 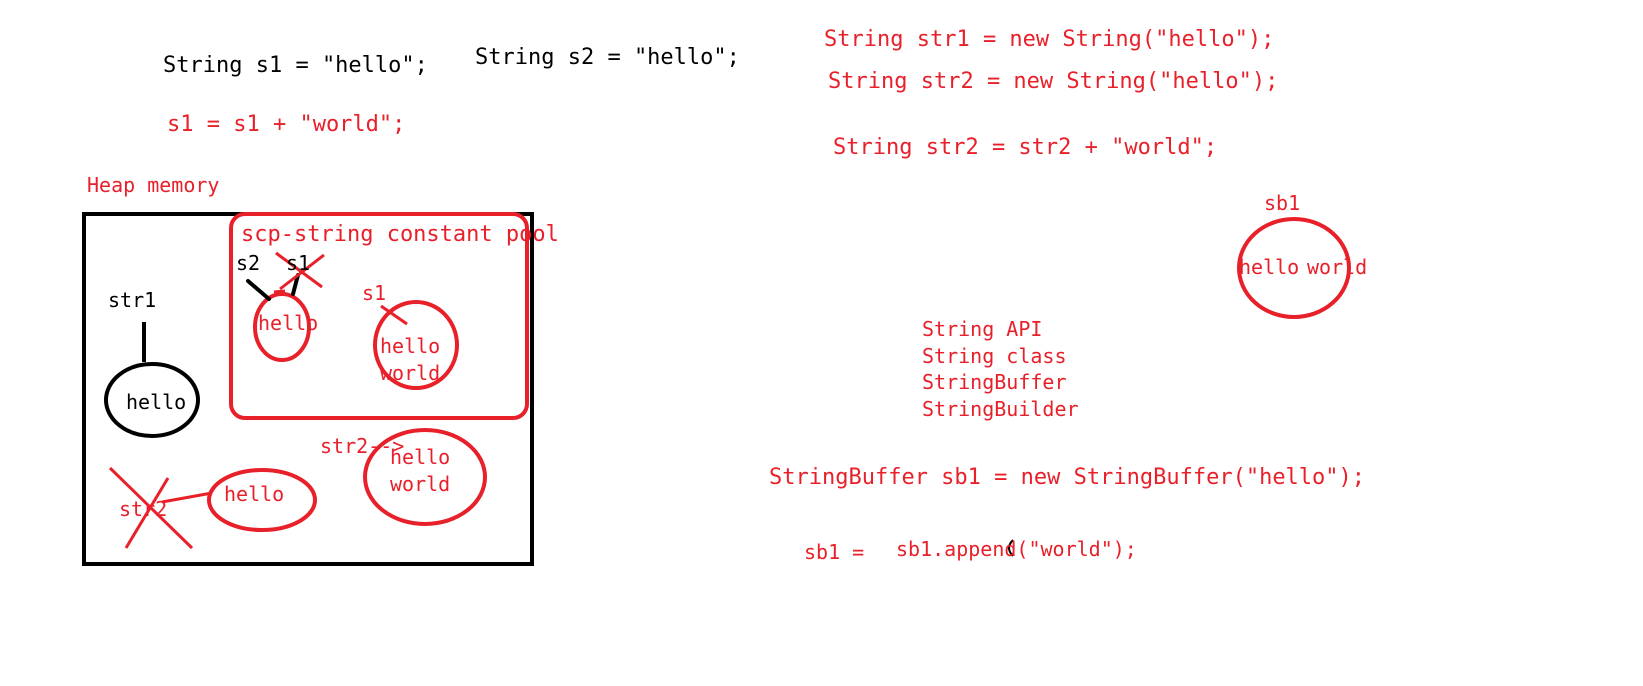 I want to click on api-list-item: String API, so click(x=982, y=329).